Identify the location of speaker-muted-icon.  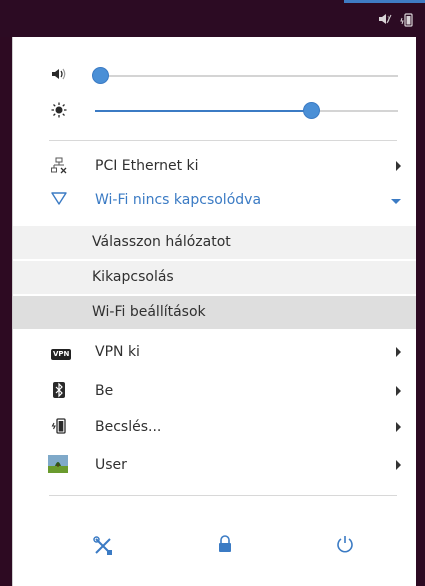
(385, 20).